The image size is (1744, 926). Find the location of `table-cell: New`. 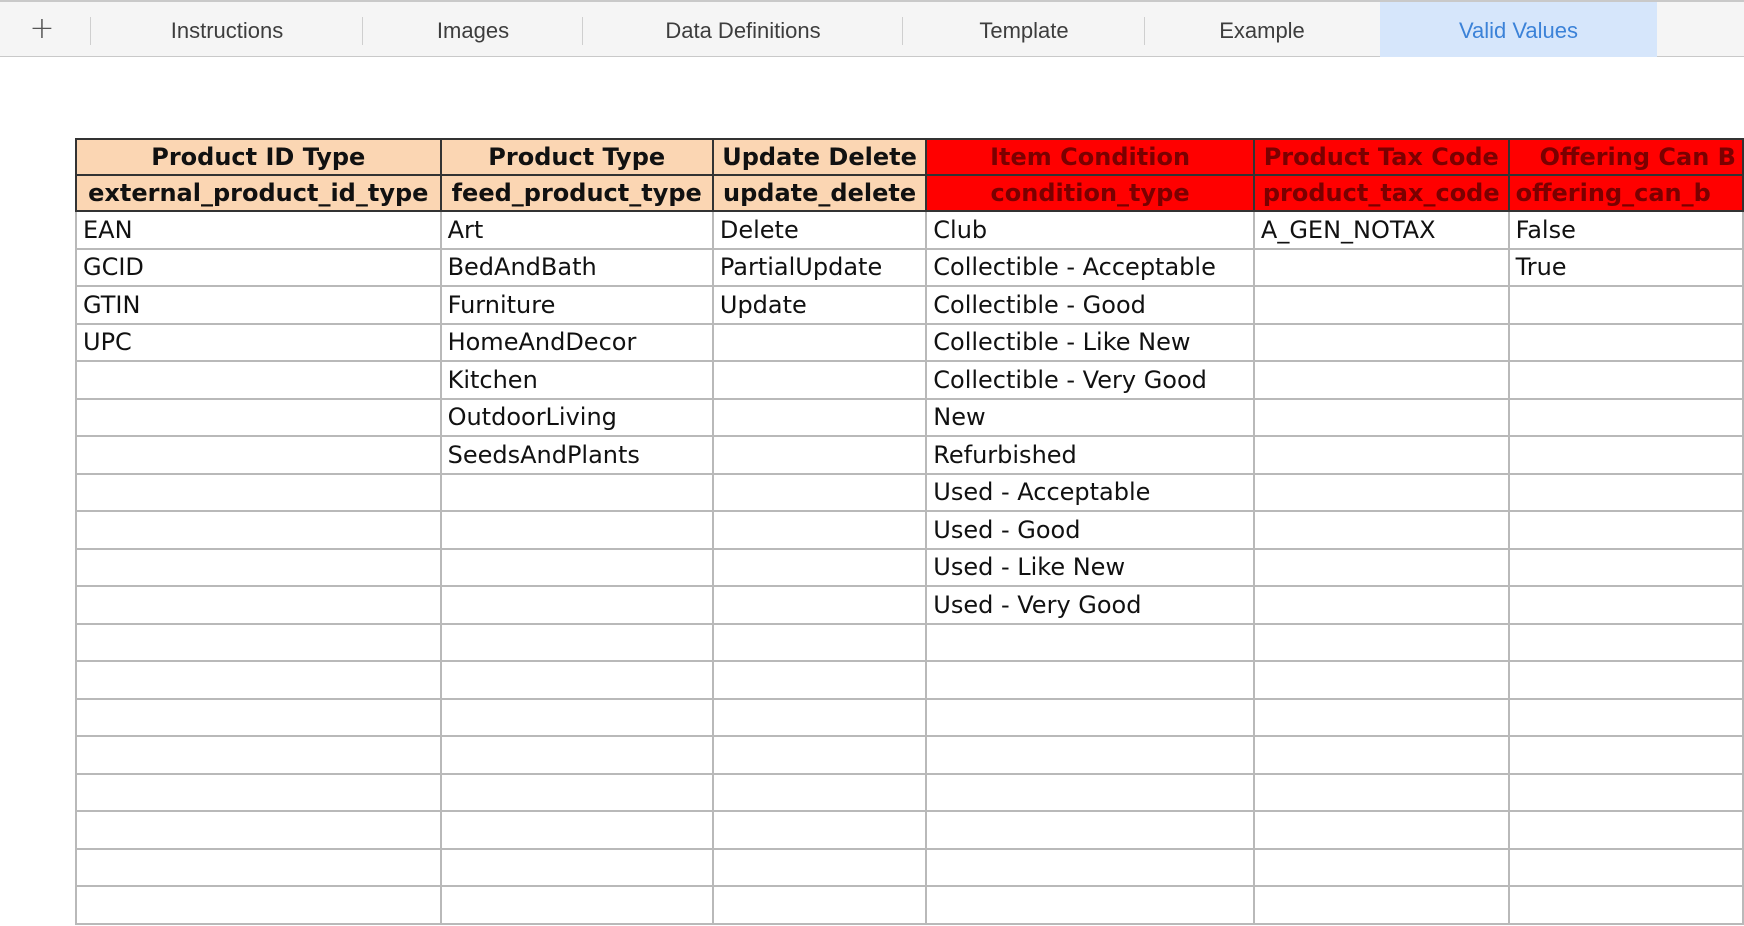

table-cell: New is located at coordinates (1090, 417).